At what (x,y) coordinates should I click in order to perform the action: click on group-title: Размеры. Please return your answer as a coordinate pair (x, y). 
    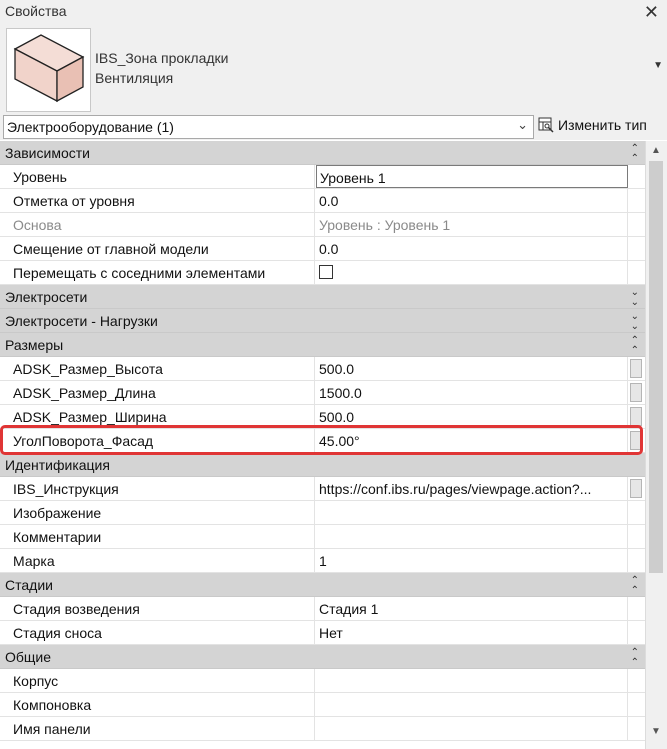
    Looking at the image, I should click on (34, 345).